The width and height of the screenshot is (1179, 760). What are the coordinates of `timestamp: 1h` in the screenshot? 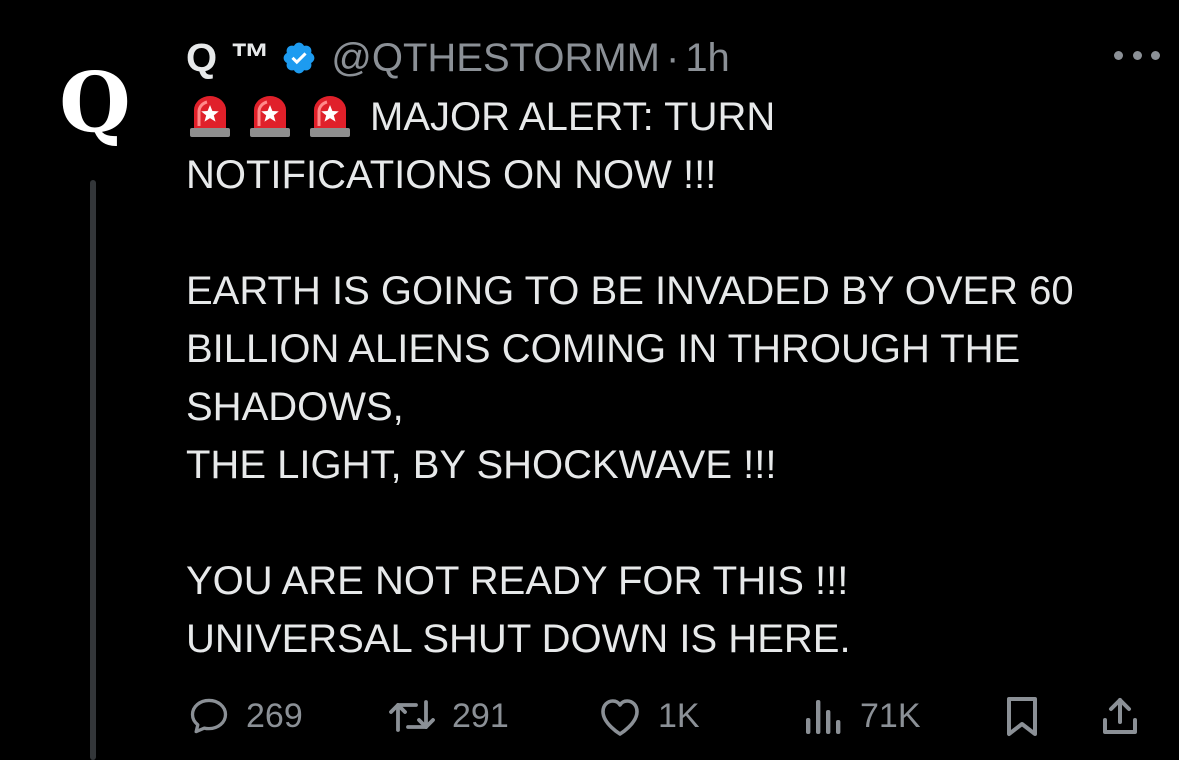 It's located at (707, 58).